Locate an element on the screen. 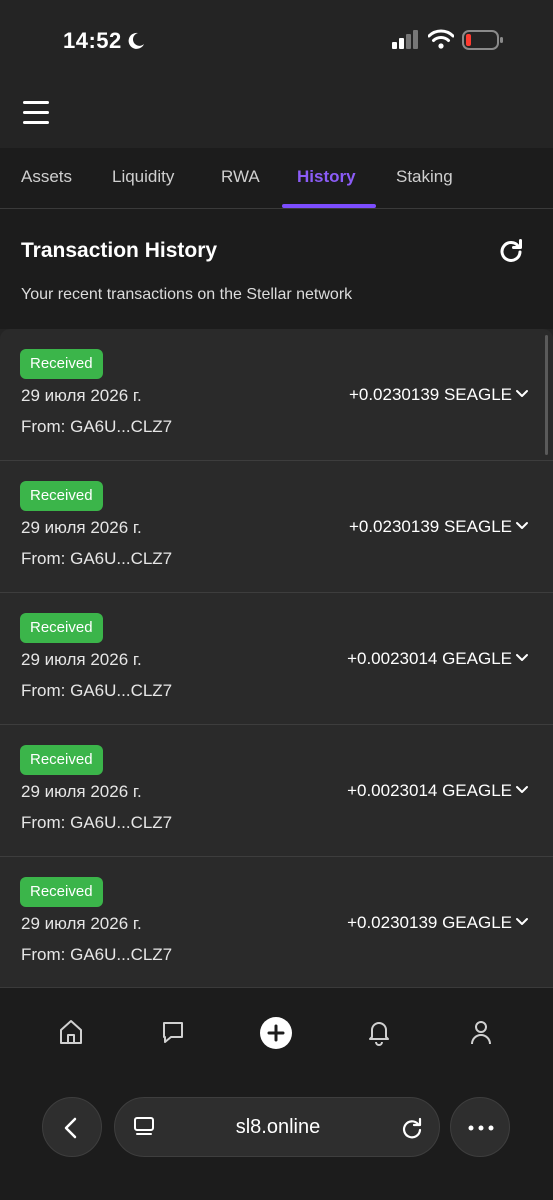 The image size is (553, 1200). battery-icon is located at coordinates (482, 40).